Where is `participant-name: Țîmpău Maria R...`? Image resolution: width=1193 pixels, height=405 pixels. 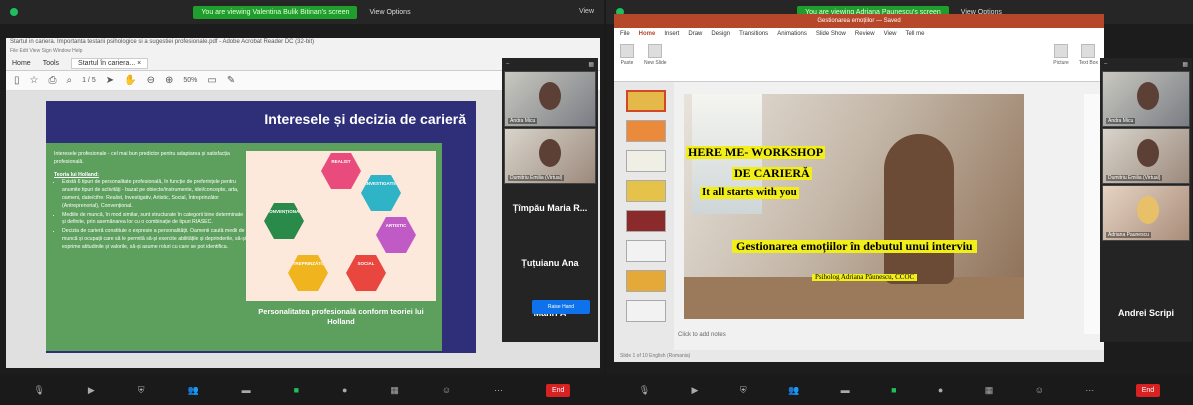 participant-name: Țîmpău Maria R... is located at coordinates (550, 208).